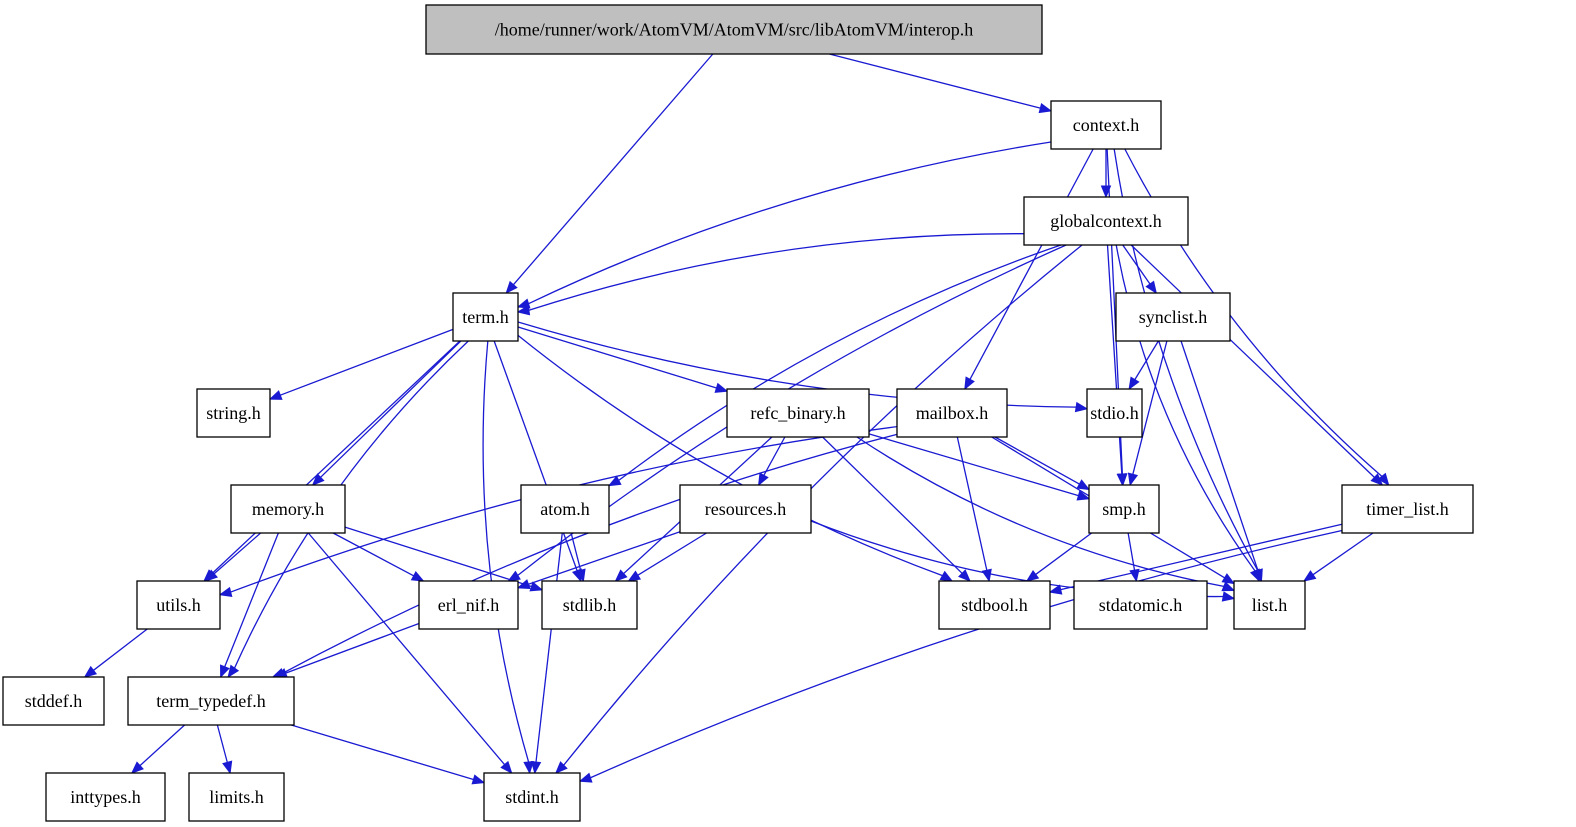 The width and height of the screenshot is (1576, 827). What do you see at coordinates (578, 557) in the screenshot?
I see `edge-atom-to-stdlib` at bounding box center [578, 557].